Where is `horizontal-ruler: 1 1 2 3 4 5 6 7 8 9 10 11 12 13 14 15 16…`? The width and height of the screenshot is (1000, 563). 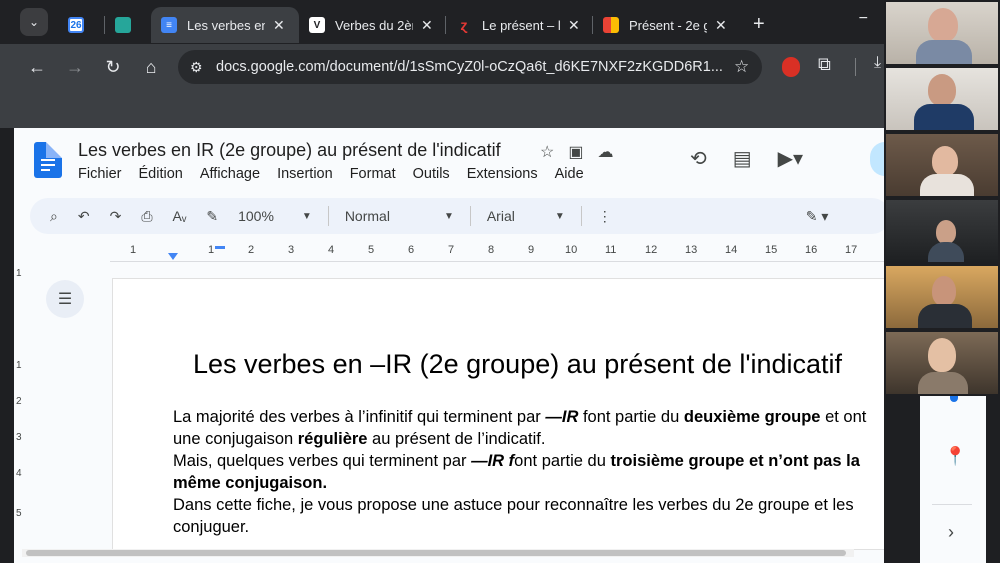
horizontal-ruler: 1 1 2 3 4 5 6 7 8 9 10 11 12 13 14 15 16… is located at coordinates (497, 252).